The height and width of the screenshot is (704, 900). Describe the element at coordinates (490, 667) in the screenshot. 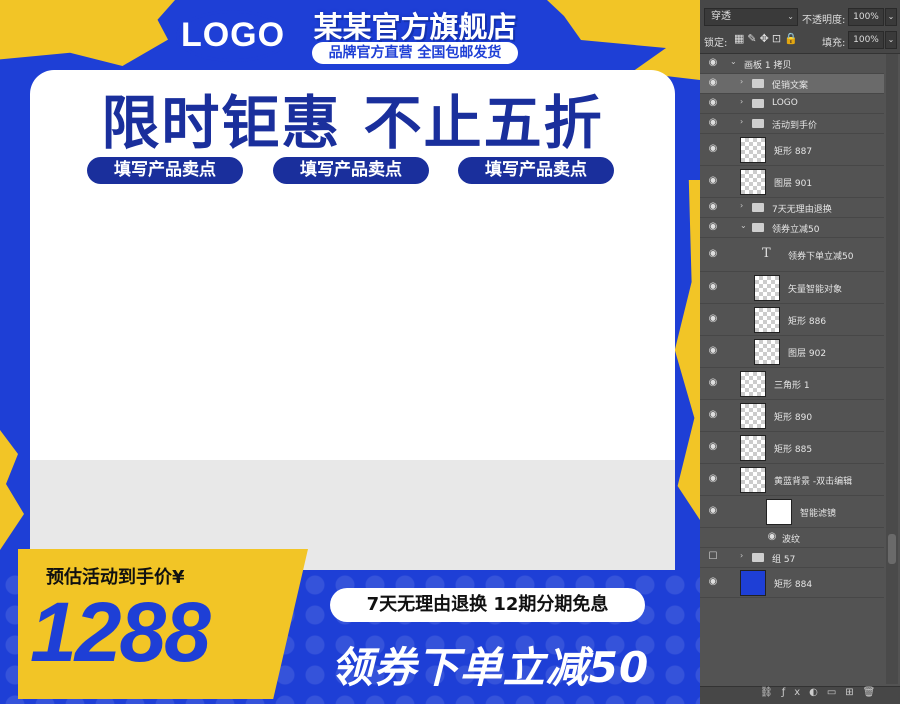

I see `coupon-text: 领券下单立减50` at that location.